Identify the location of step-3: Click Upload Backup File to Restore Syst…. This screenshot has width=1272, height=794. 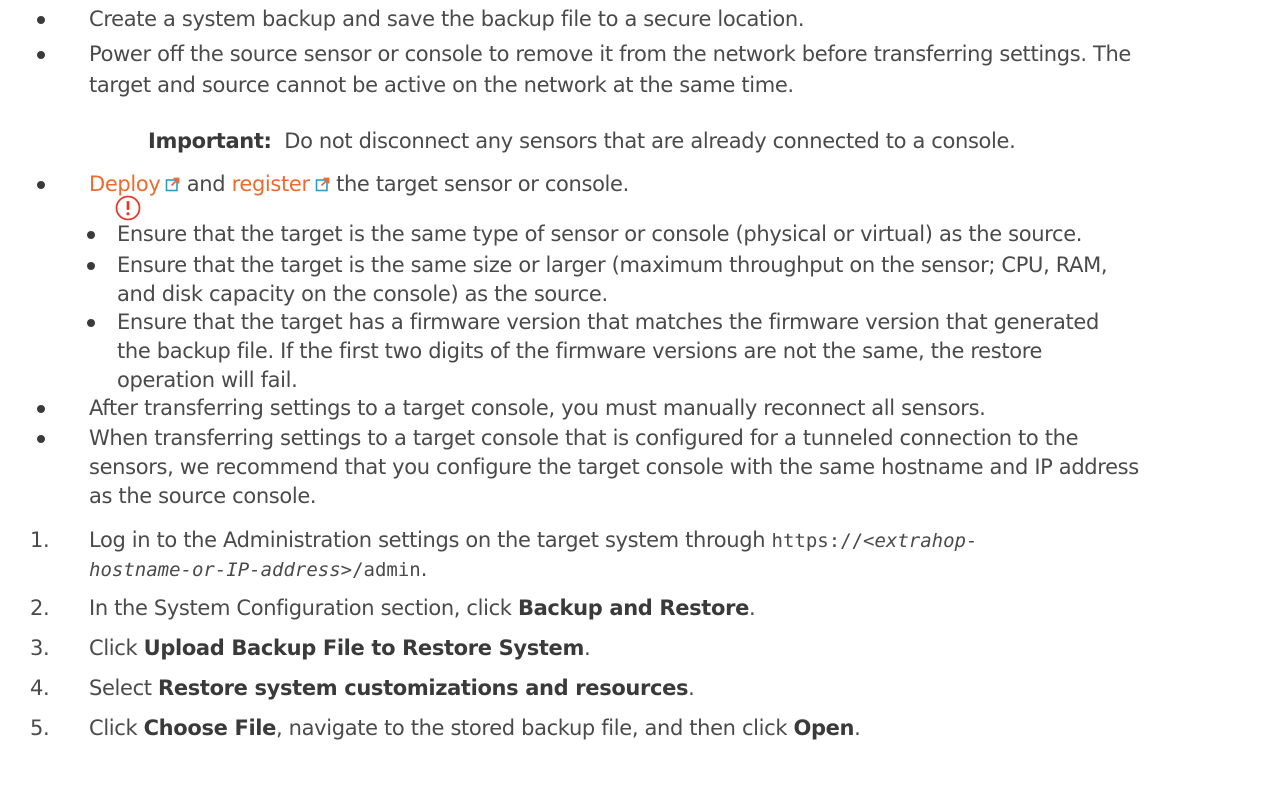
(340, 648).